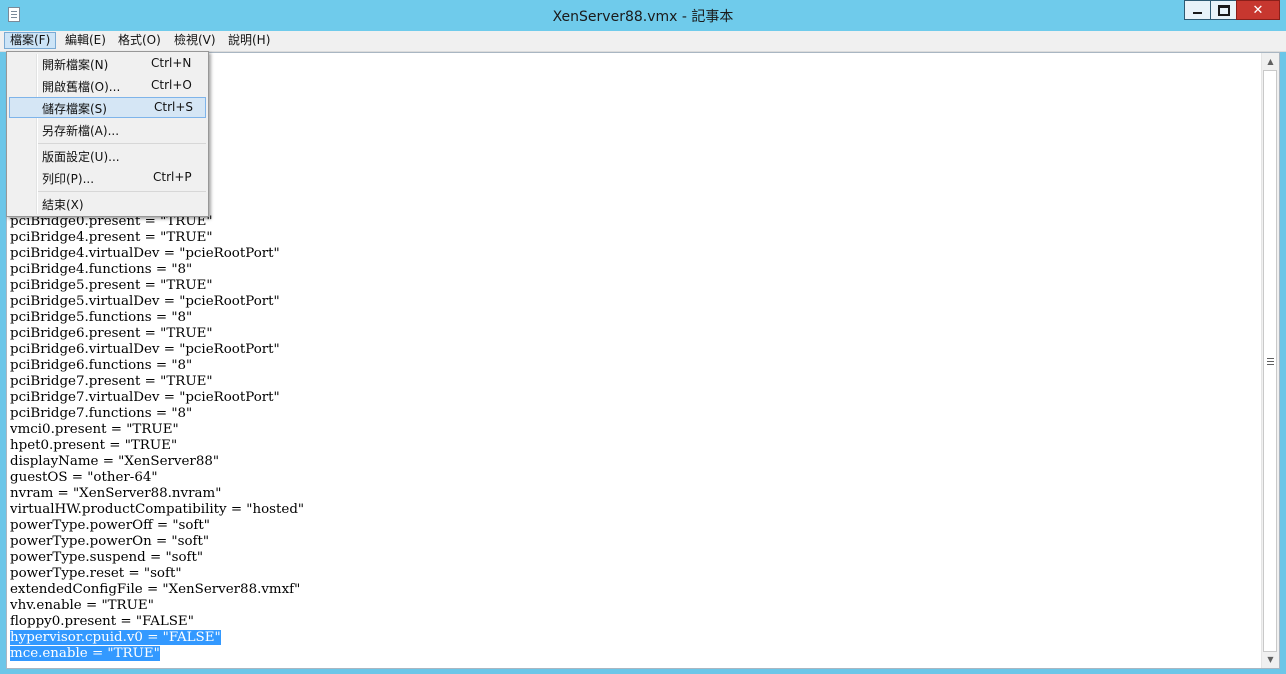 The width and height of the screenshot is (1286, 674). What do you see at coordinates (635, 318) in the screenshot?
I see `text-line: pciBridge5.functions = "8"` at bounding box center [635, 318].